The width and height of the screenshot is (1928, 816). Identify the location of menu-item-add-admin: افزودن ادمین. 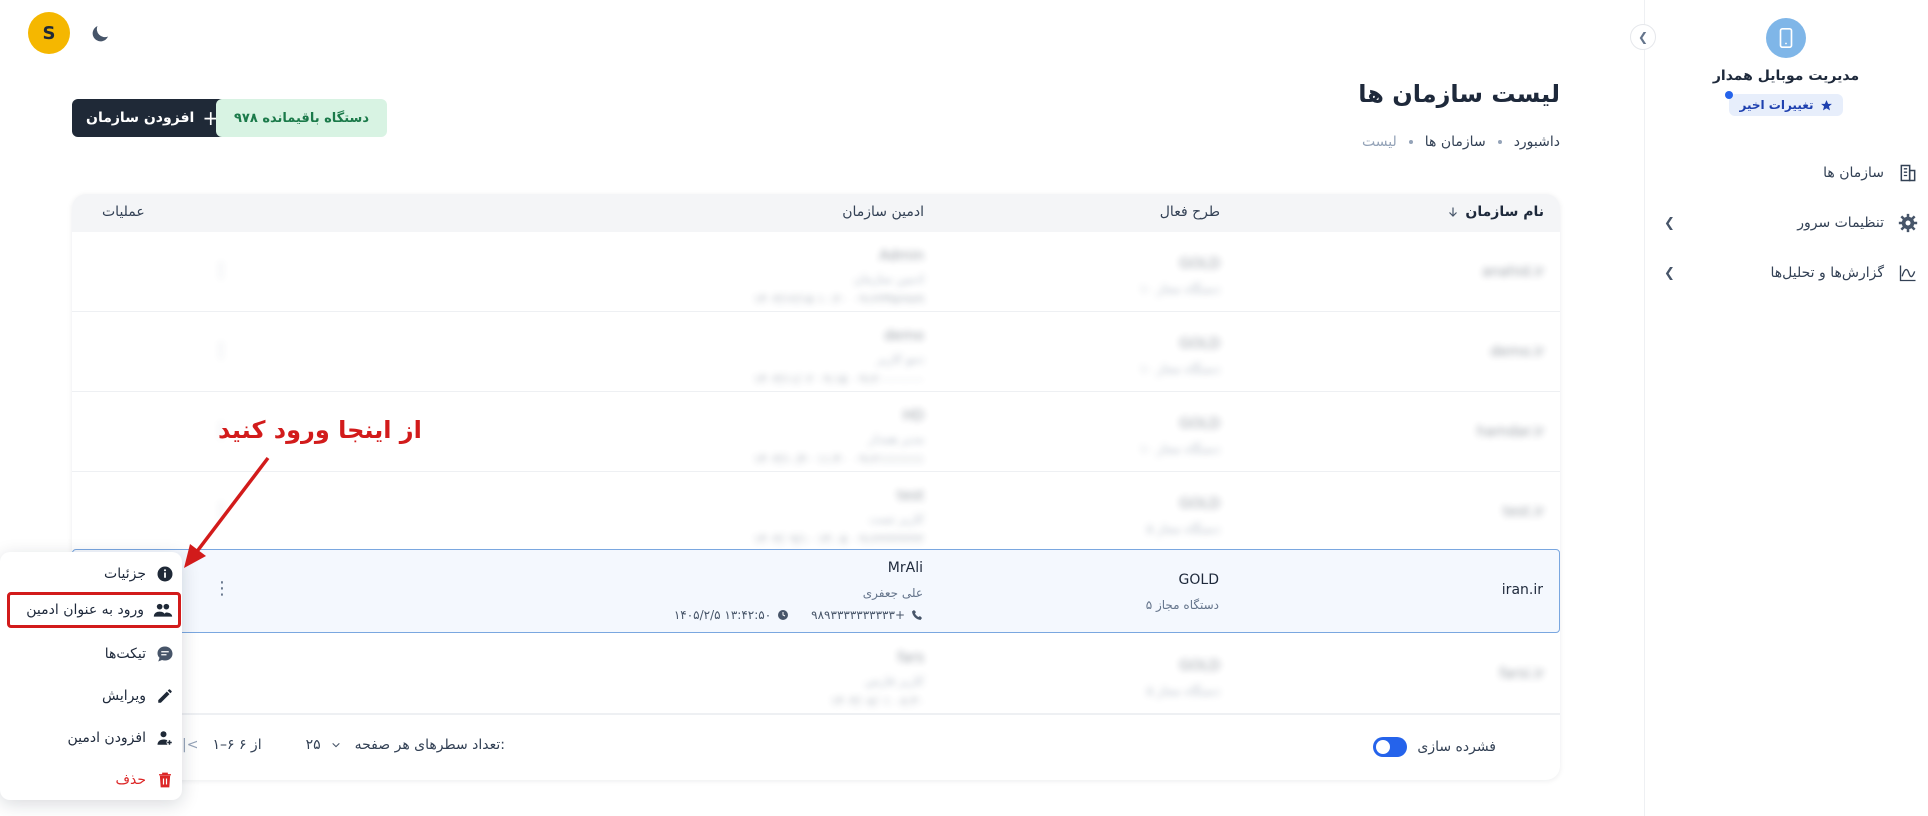
(94, 738).